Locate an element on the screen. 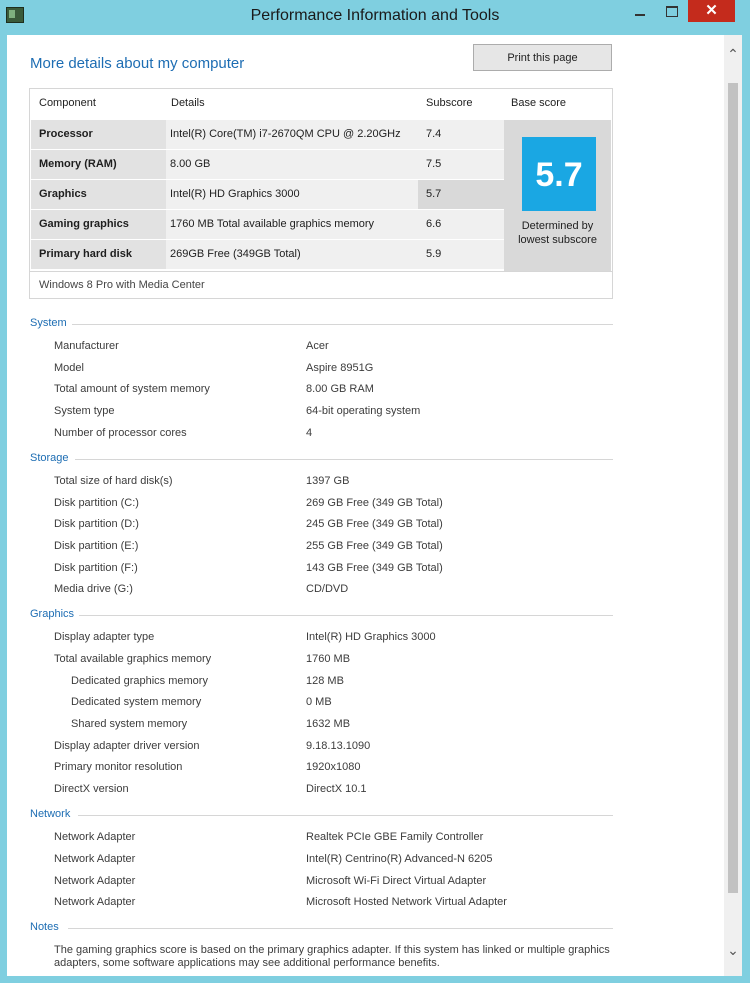 The width and height of the screenshot is (750, 983). component-subscore: 7.5 is located at coordinates (461, 164).